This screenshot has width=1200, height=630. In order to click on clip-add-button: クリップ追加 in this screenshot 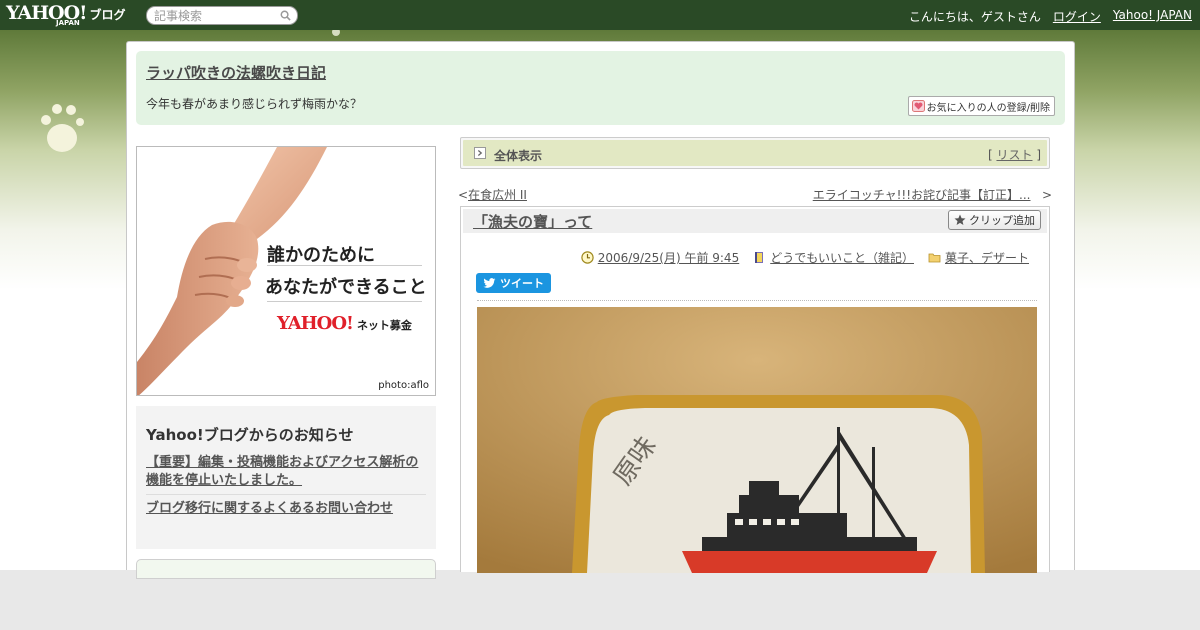, I will do `click(994, 220)`.